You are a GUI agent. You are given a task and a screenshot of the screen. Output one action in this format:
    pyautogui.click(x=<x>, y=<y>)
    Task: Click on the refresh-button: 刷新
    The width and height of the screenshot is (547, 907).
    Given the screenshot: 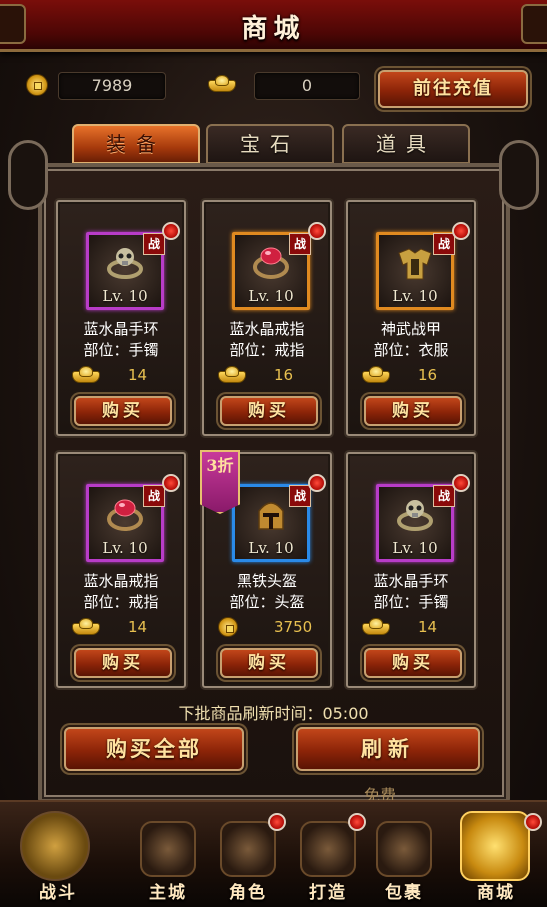 What is the action you would take?
    pyautogui.click(x=388, y=749)
    